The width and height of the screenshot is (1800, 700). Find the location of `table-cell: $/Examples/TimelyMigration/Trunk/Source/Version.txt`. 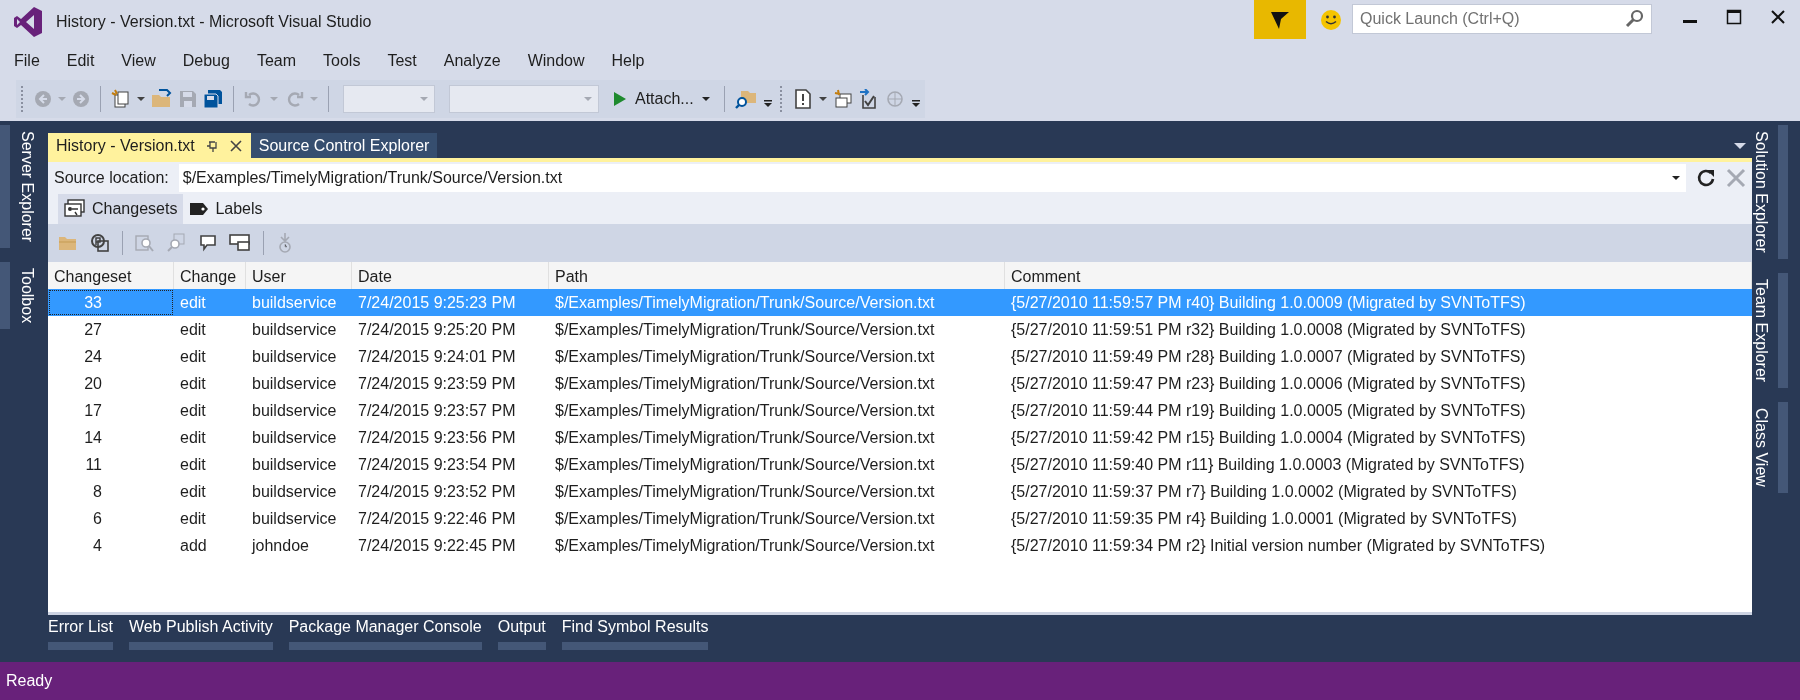

table-cell: $/Examples/TimelyMigration/Trunk/Source/Version.txt is located at coordinates (777, 302).